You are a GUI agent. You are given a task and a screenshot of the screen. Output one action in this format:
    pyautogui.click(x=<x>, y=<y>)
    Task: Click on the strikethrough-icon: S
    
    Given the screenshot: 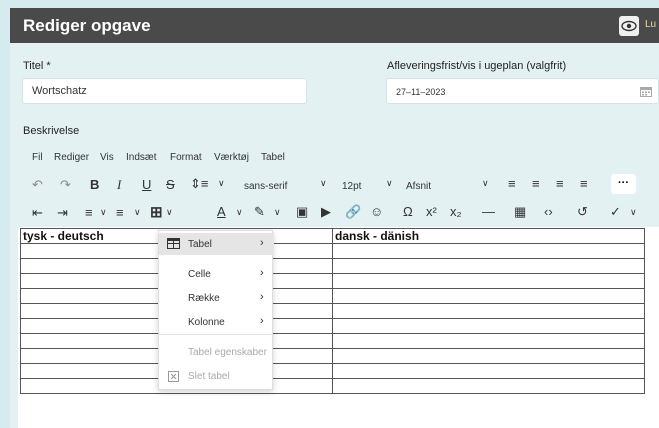 What is the action you would take?
    pyautogui.click(x=170, y=184)
    